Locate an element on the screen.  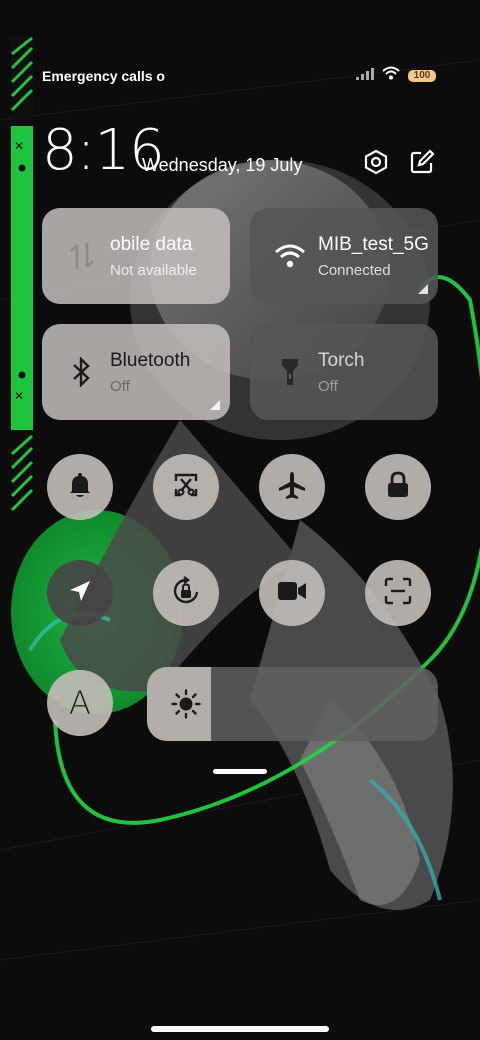
signal-icon is located at coordinates (365, 76).